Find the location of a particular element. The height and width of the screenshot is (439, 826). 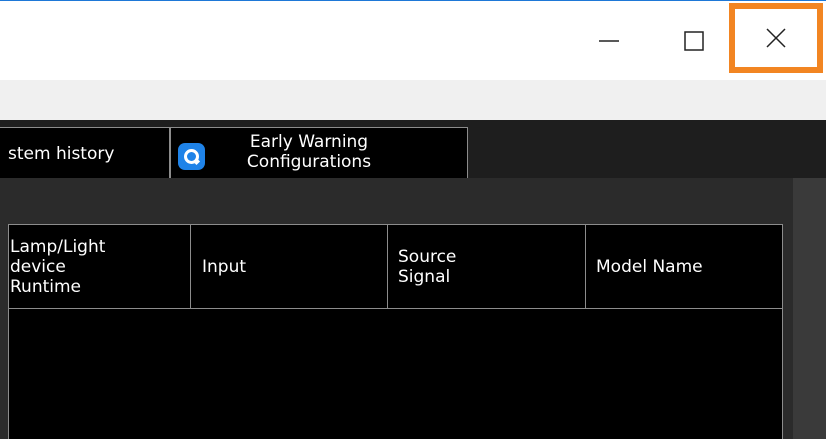

column-header-label: Source Signal is located at coordinates (427, 266).